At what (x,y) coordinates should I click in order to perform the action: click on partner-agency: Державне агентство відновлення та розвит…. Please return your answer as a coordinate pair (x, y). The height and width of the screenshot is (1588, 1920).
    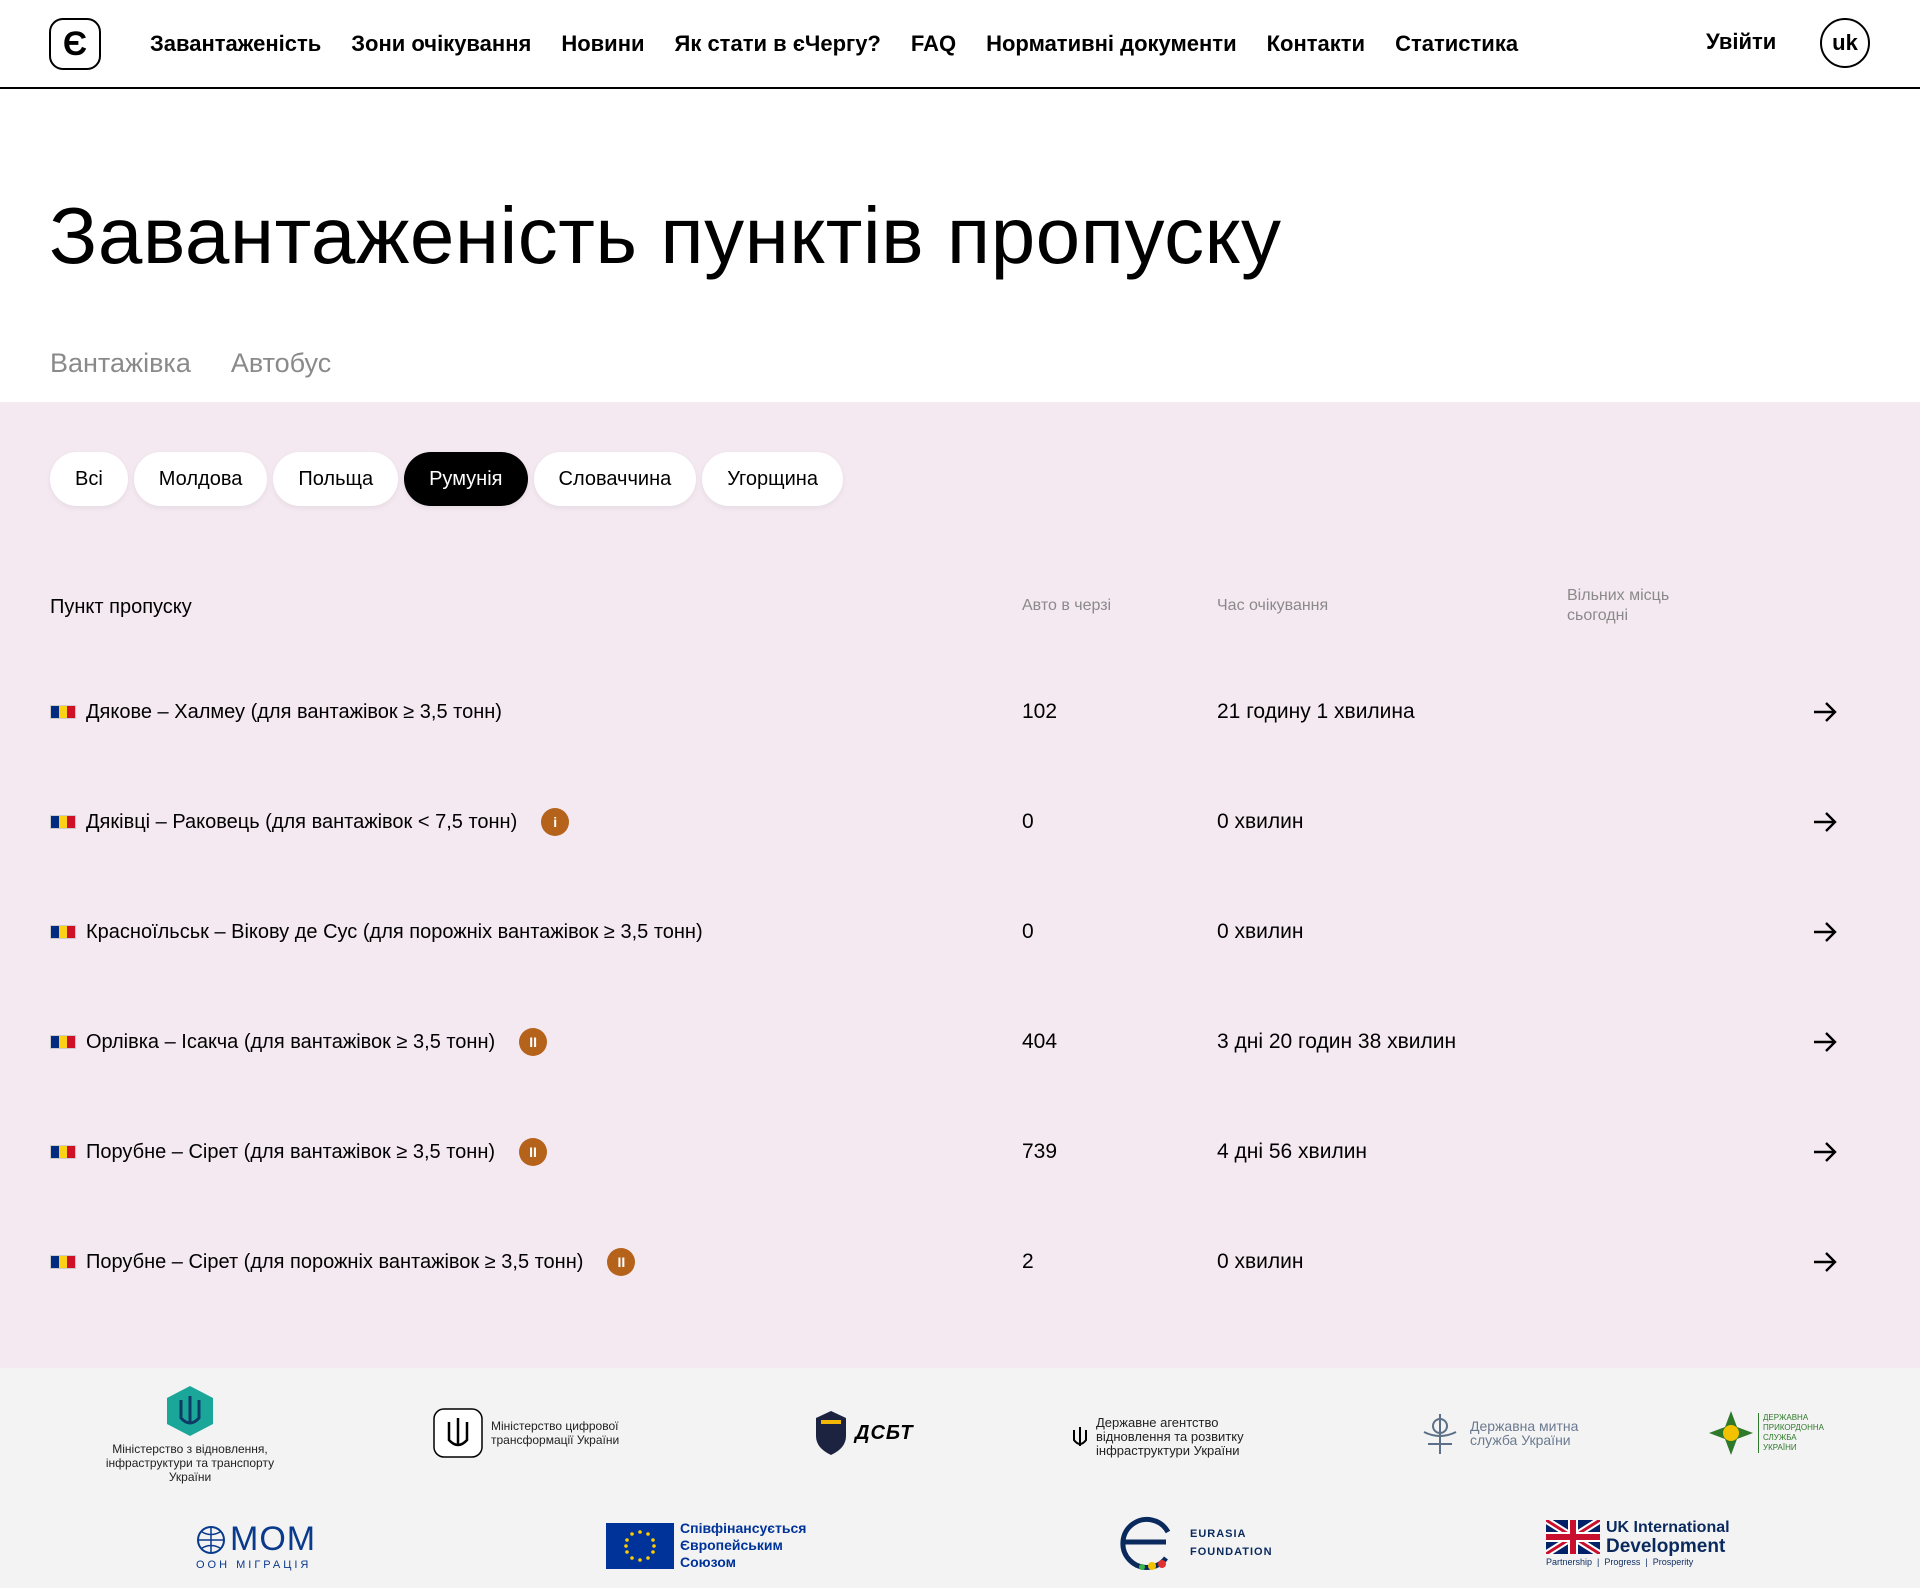
    Looking at the image, I should click on (1174, 1437).